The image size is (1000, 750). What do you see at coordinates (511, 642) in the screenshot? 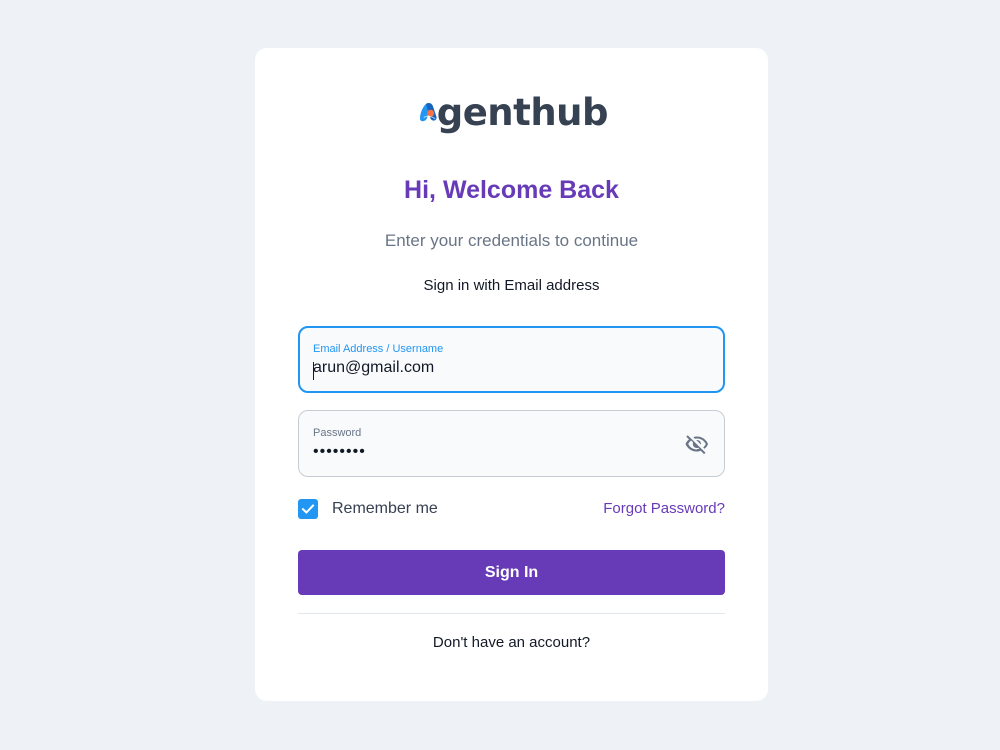
I see `register-link: Don't have an account?` at bounding box center [511, 642].